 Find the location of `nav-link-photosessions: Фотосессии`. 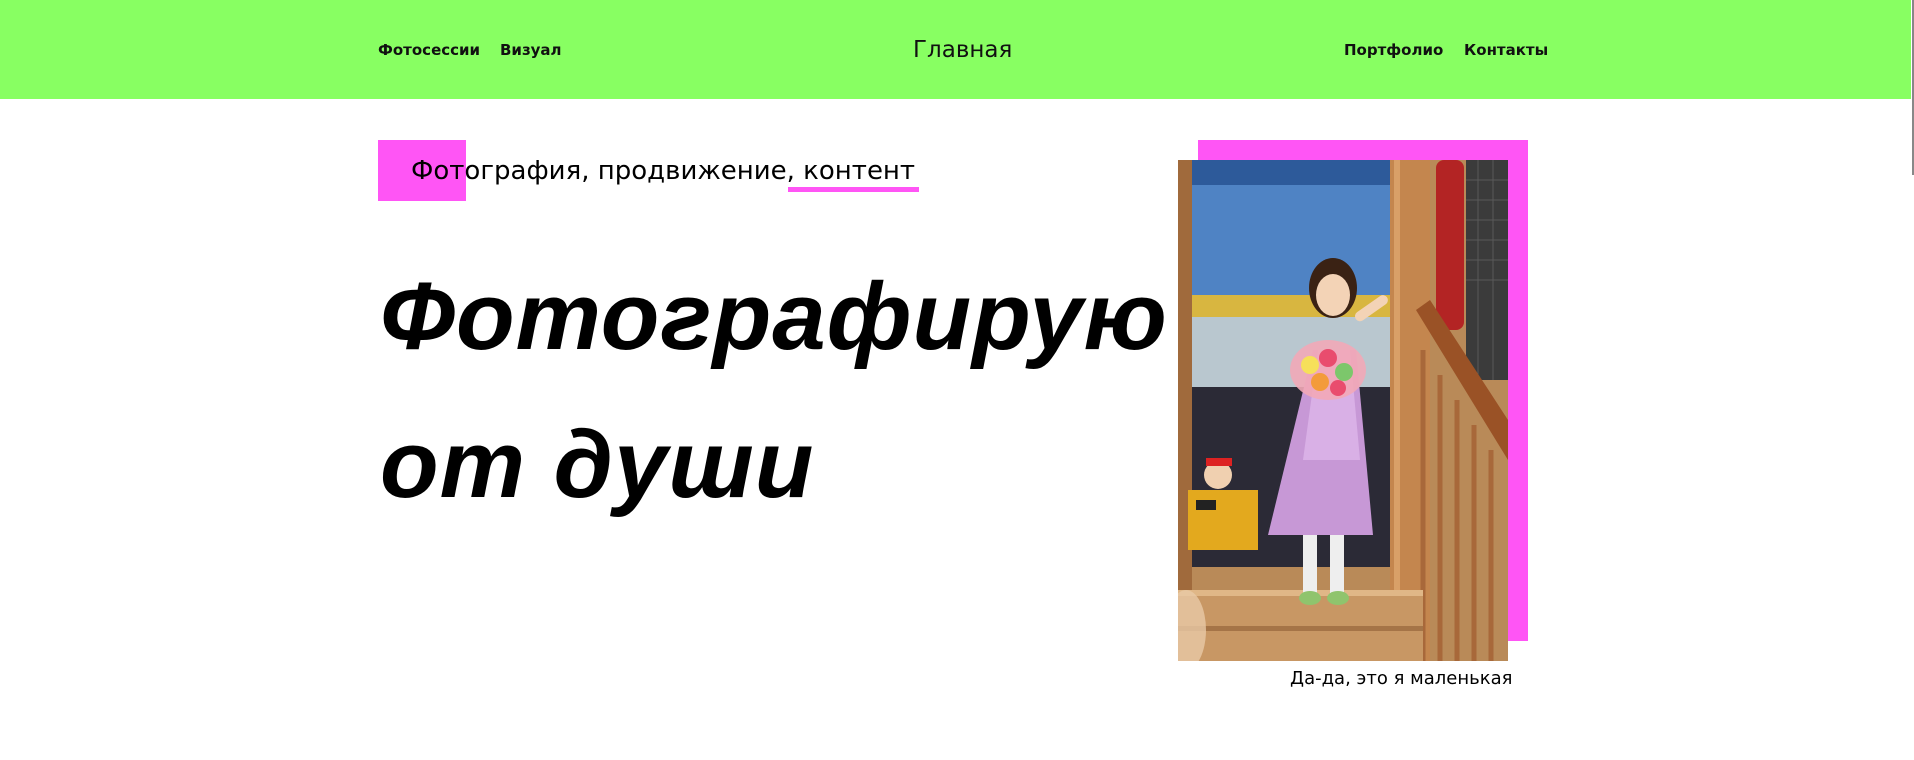

nav-link-photosessions: Фотосессии is located at coordinates (429, 50).